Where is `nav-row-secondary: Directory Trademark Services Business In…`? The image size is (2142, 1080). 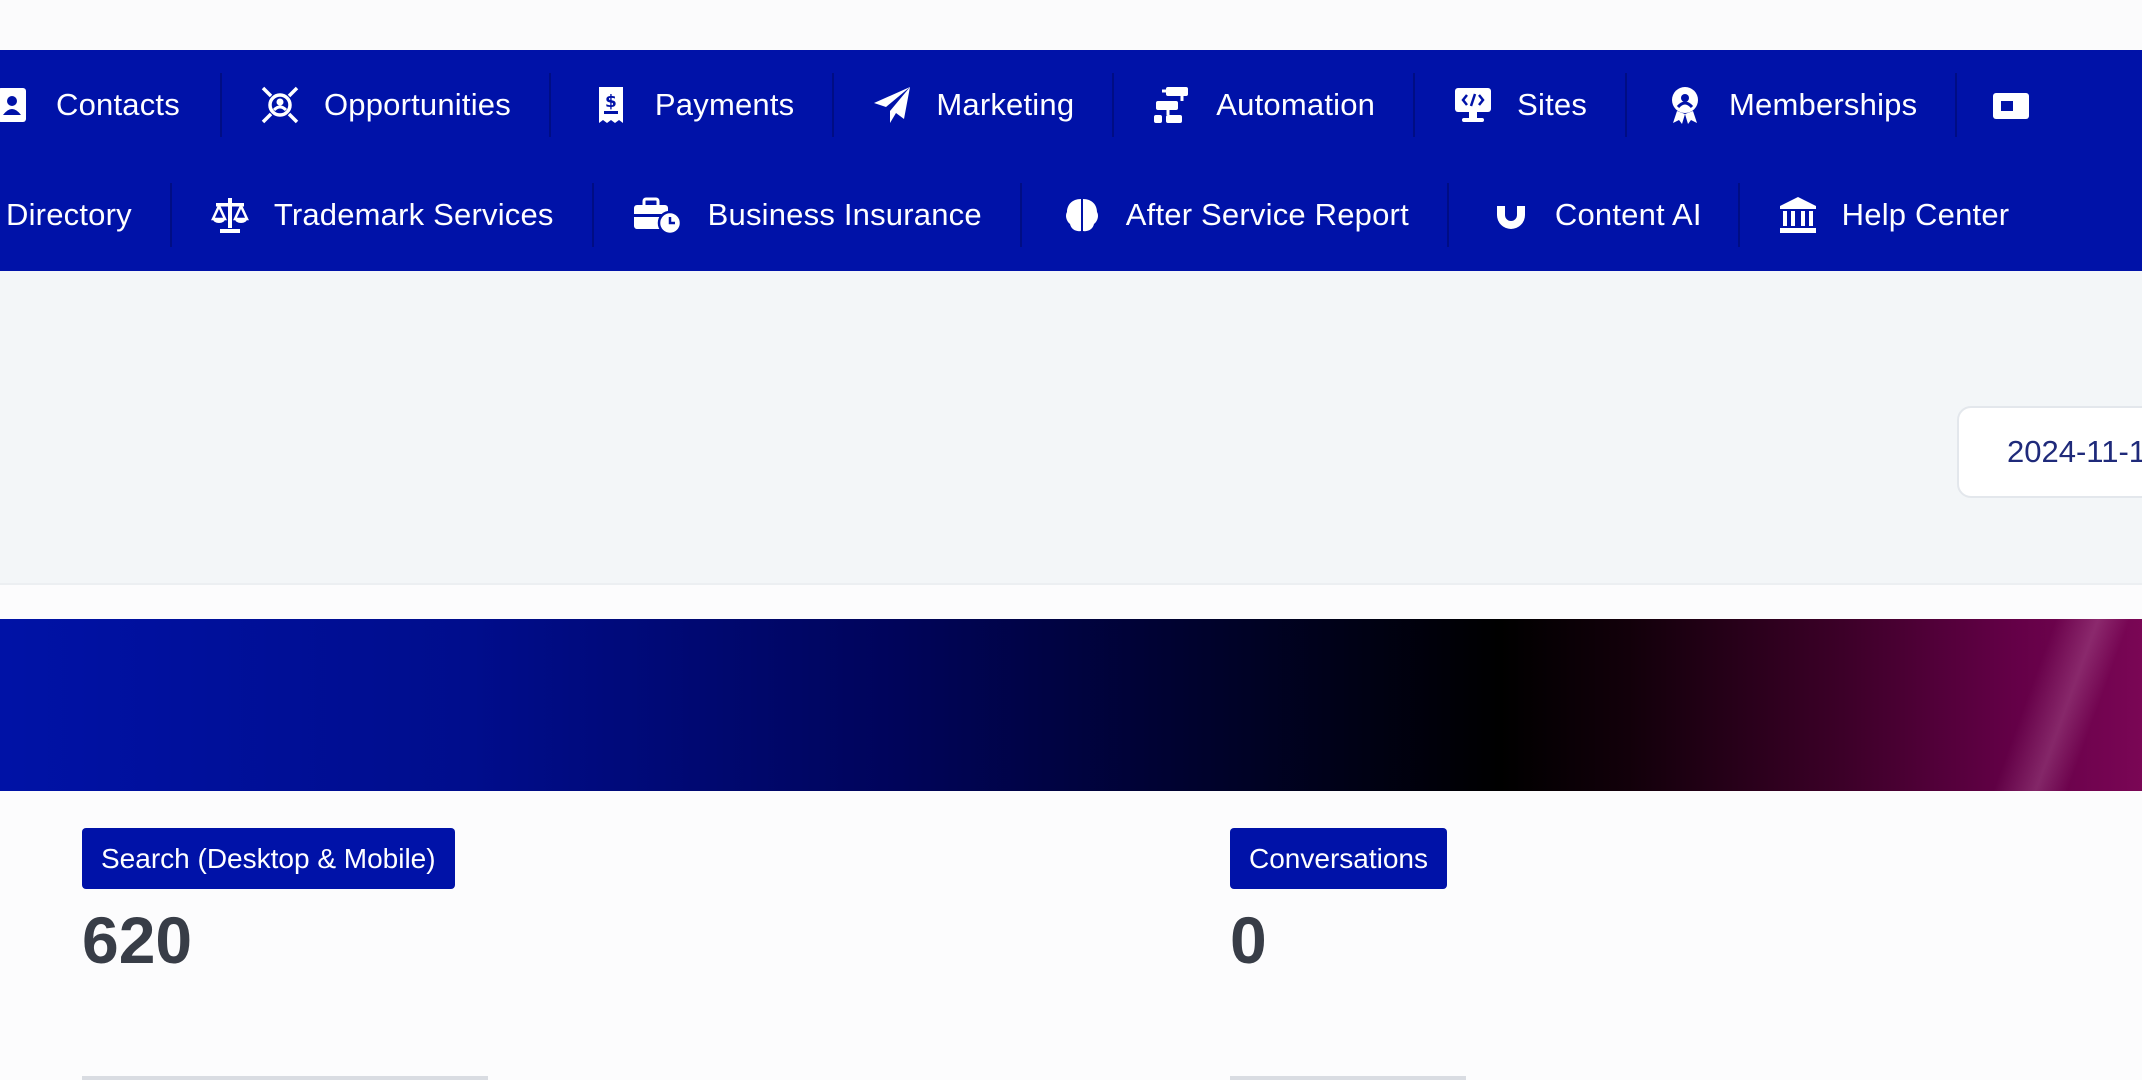 nav-row-secondary: Directory Trademark Services Business In… is located at coordinates (1004, 215).